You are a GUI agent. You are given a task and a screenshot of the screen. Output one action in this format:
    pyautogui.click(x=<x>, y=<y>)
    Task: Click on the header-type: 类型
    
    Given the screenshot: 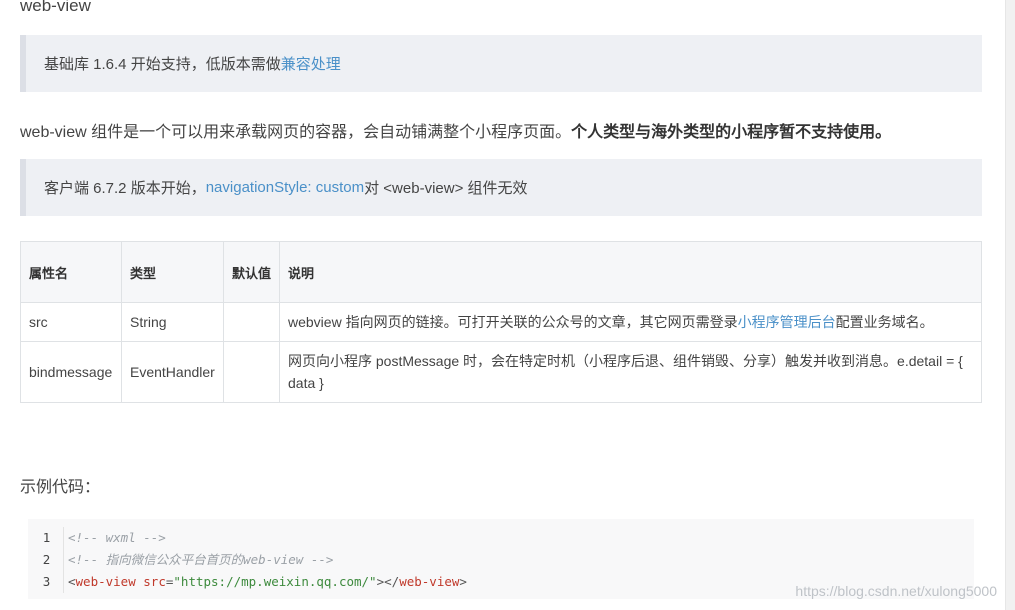 What is the action you would take?
    pyautogui.click(x=172, y=272)
    